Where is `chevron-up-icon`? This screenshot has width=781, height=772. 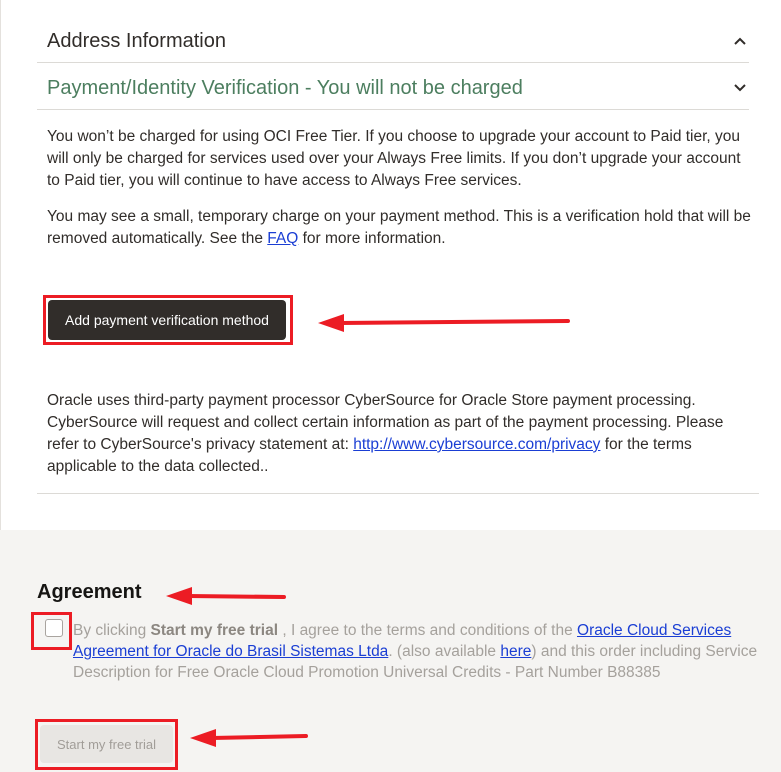 chevron-up-icon is located at coordinates (740, 41).